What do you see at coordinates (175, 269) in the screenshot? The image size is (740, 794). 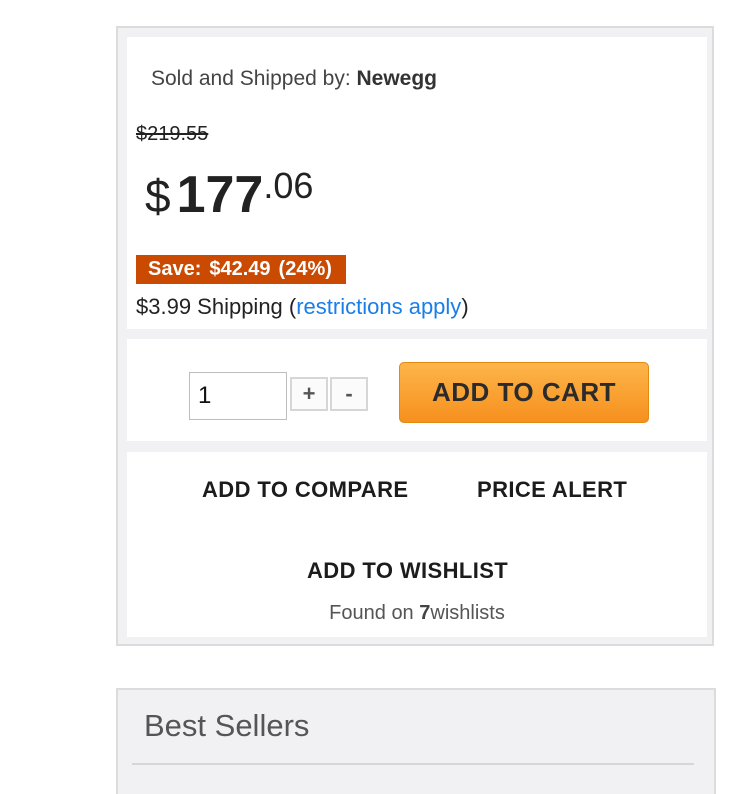 I see `save-label: Save:` at bounding box center [175, 269].